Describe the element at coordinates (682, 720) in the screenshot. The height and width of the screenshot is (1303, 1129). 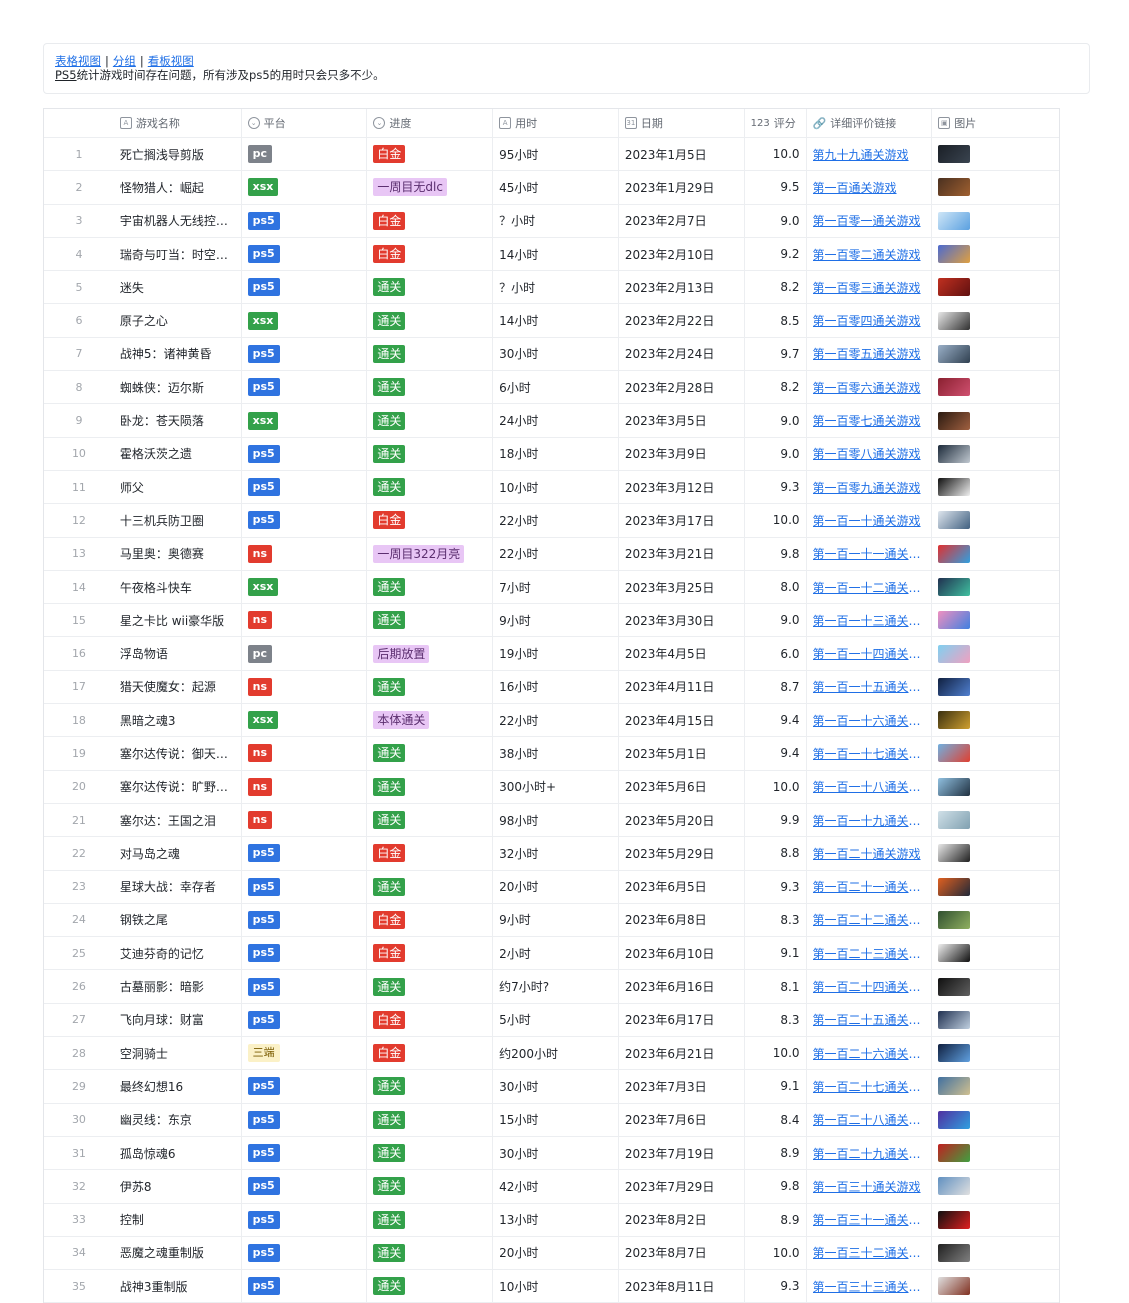
I see `date-cell: 2023年4月15日` at that location.